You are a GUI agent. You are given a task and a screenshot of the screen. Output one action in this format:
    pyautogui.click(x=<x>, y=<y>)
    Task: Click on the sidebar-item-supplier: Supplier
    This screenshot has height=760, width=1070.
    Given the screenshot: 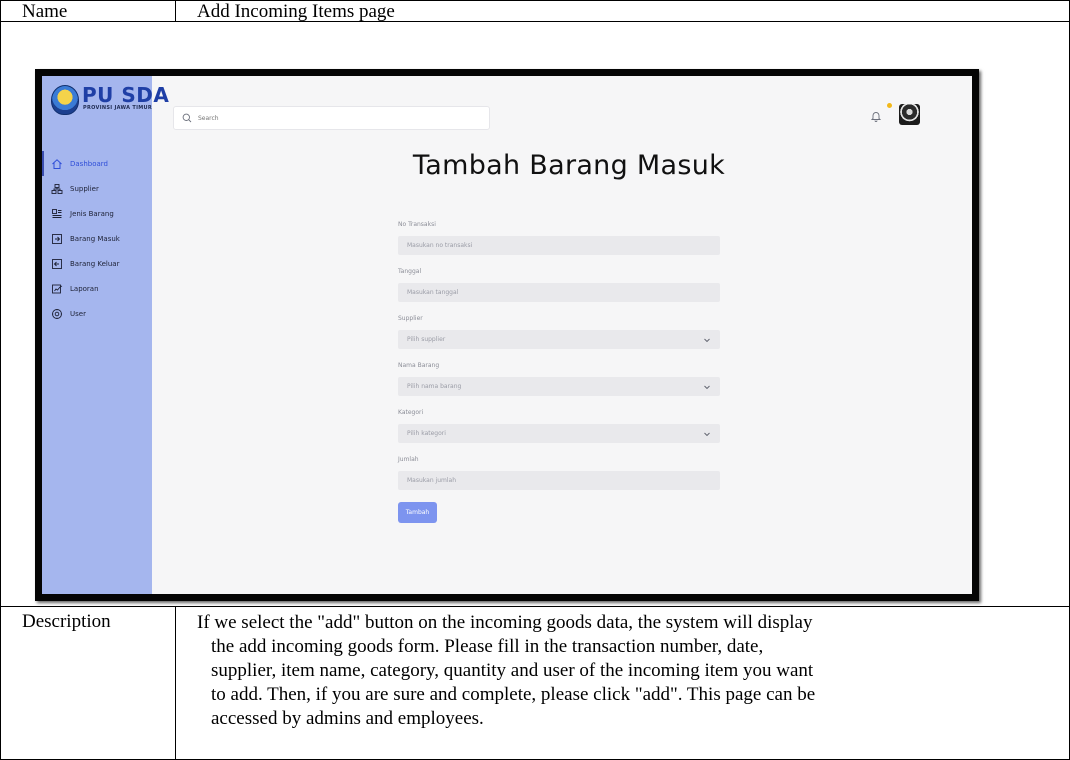 What is the action you would take?
    pyautogui.click(x=97, y=188)
    